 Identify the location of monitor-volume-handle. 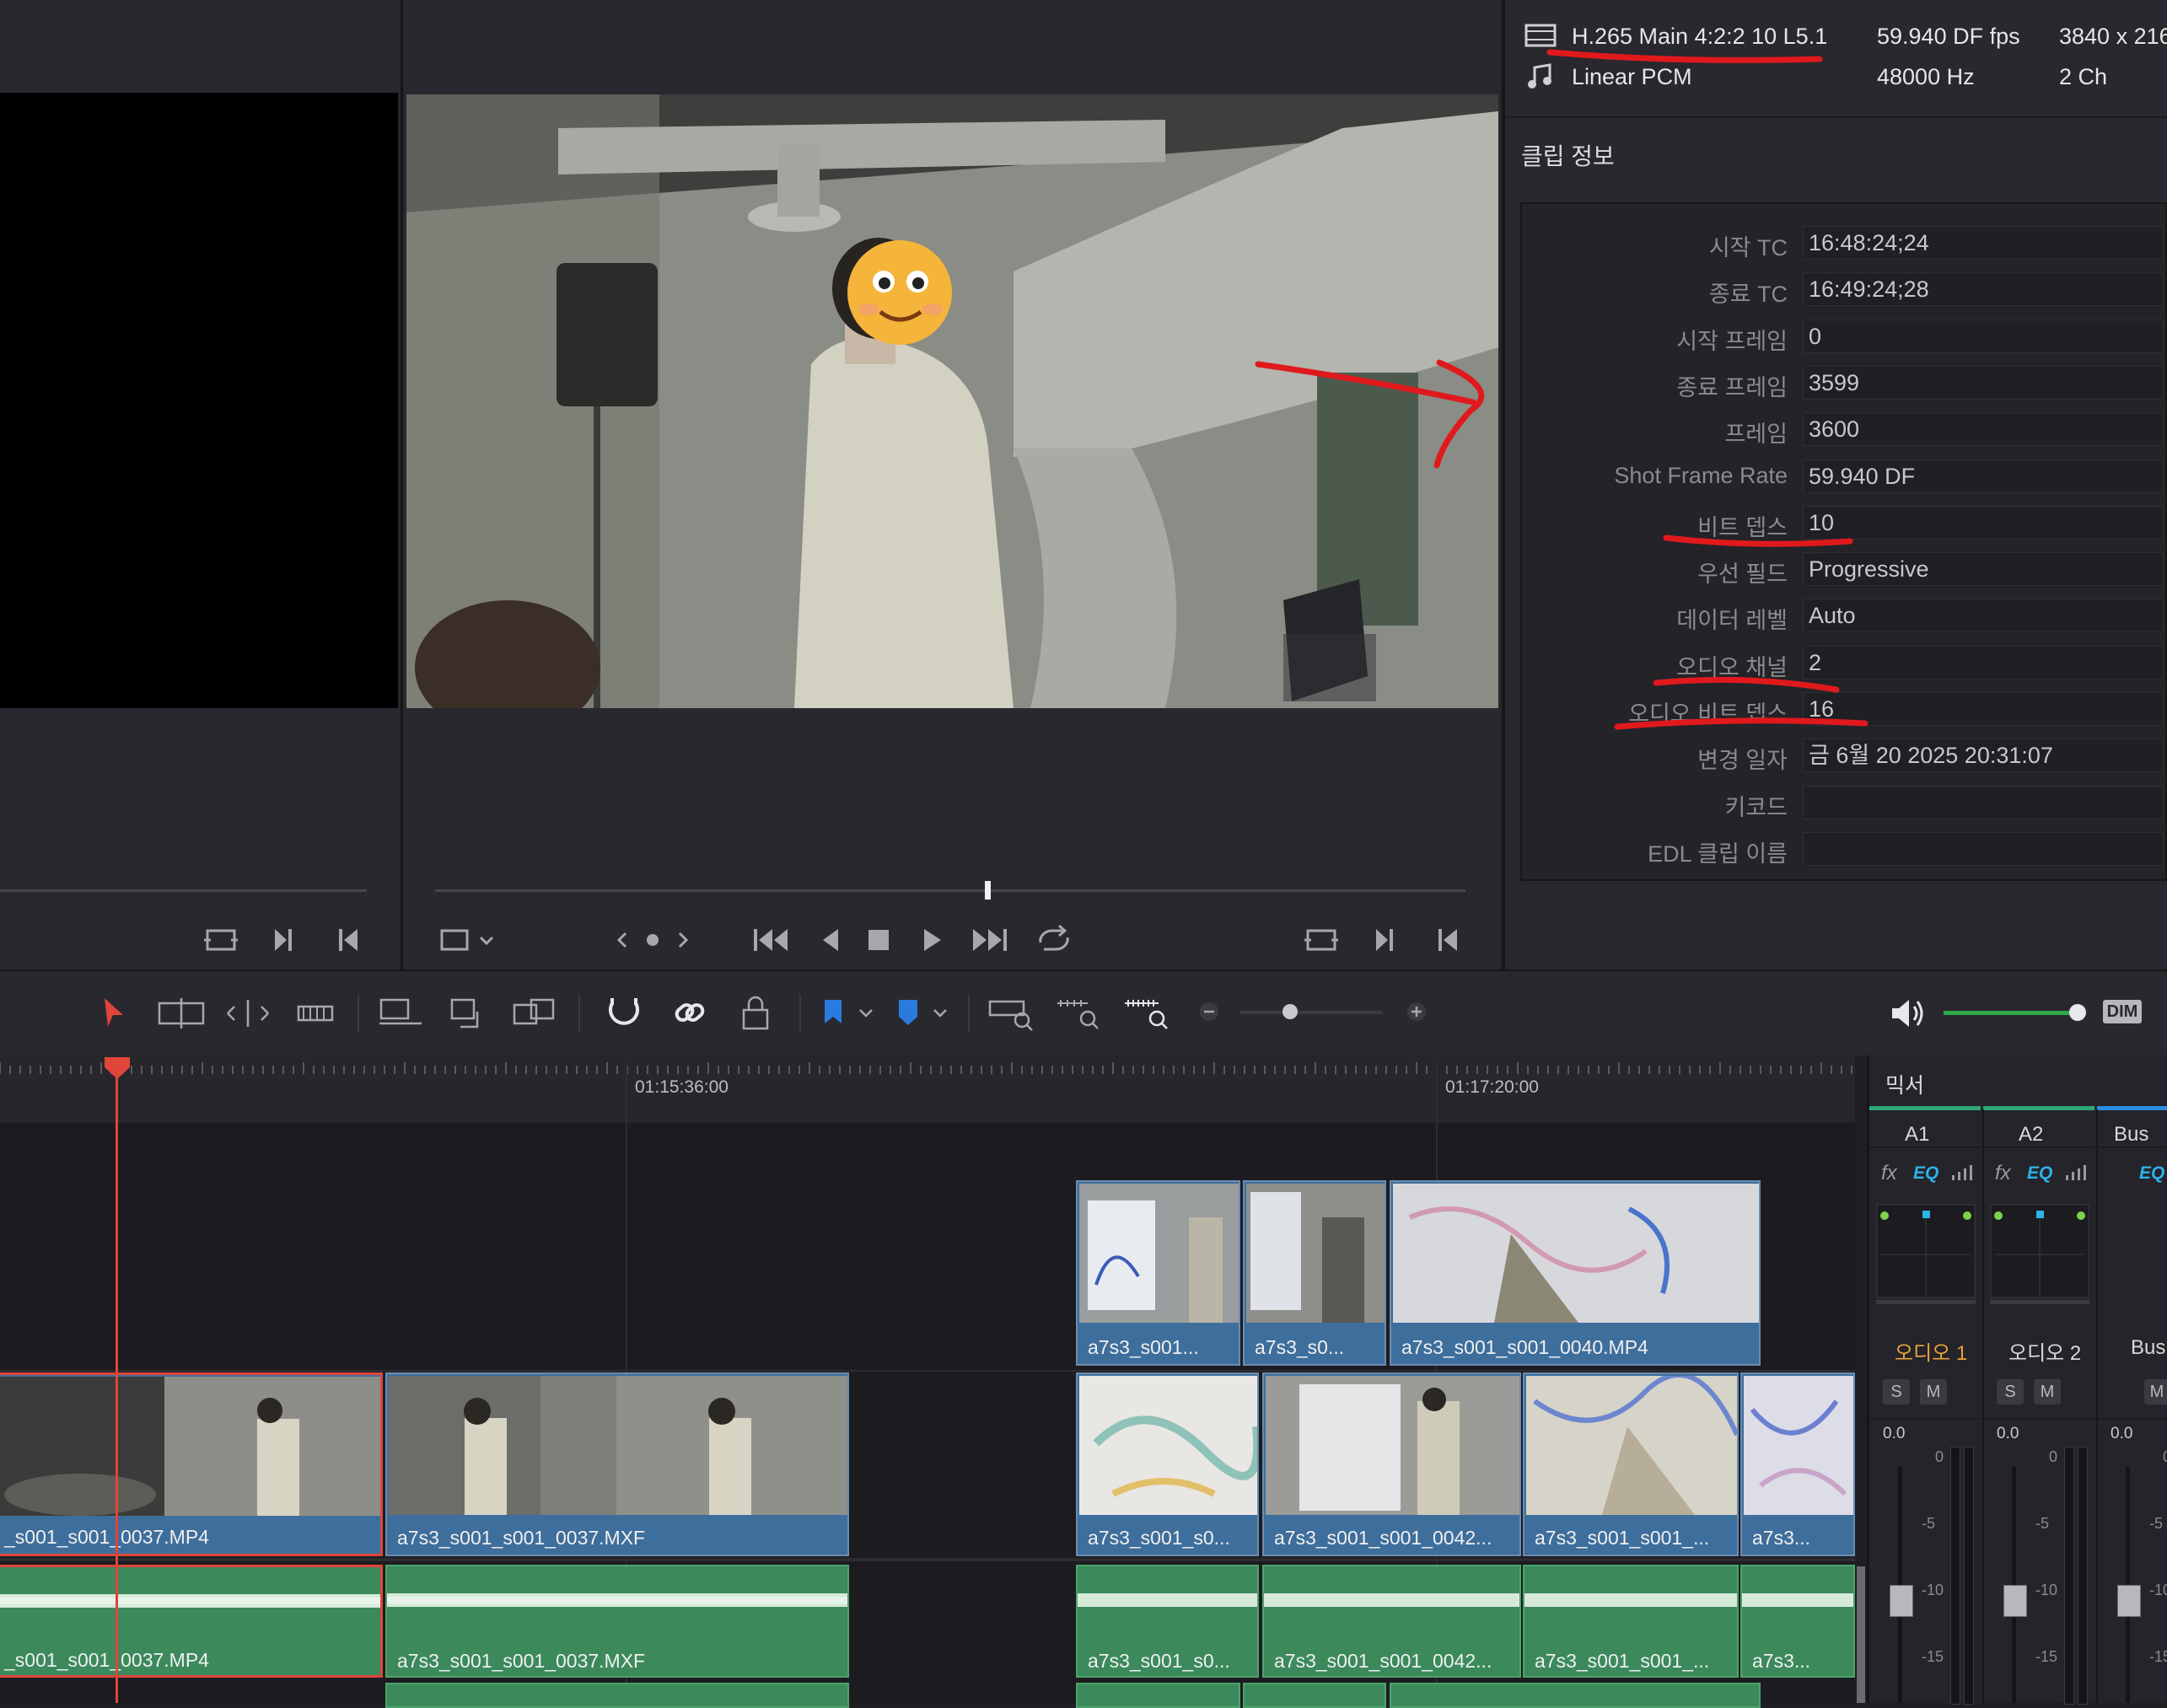
(2077, 1013).